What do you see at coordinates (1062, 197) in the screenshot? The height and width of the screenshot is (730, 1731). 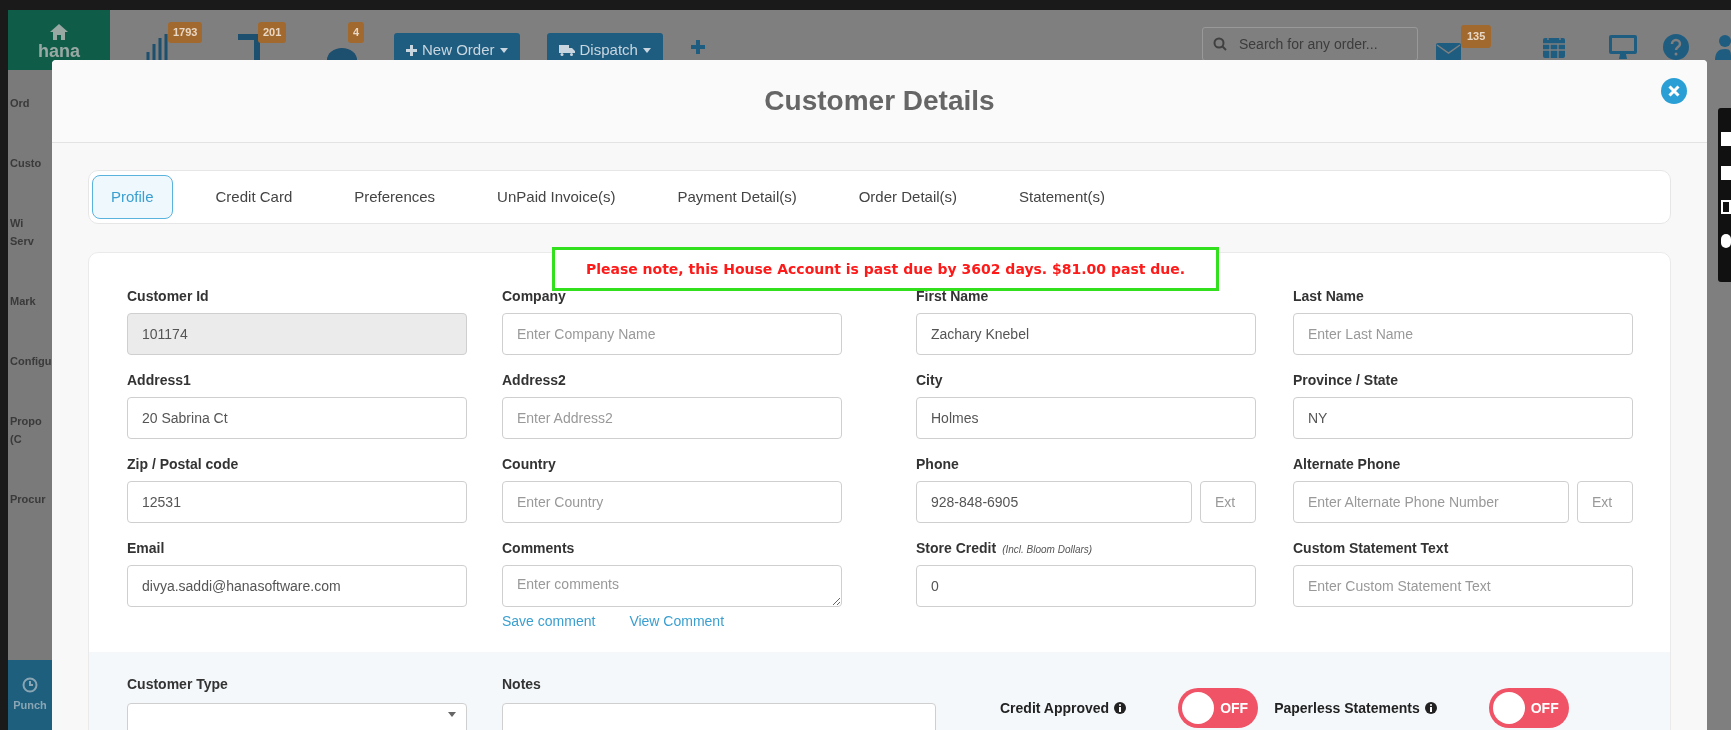 I see `tab: Statement(s)` at bounding box center [1062, 197].